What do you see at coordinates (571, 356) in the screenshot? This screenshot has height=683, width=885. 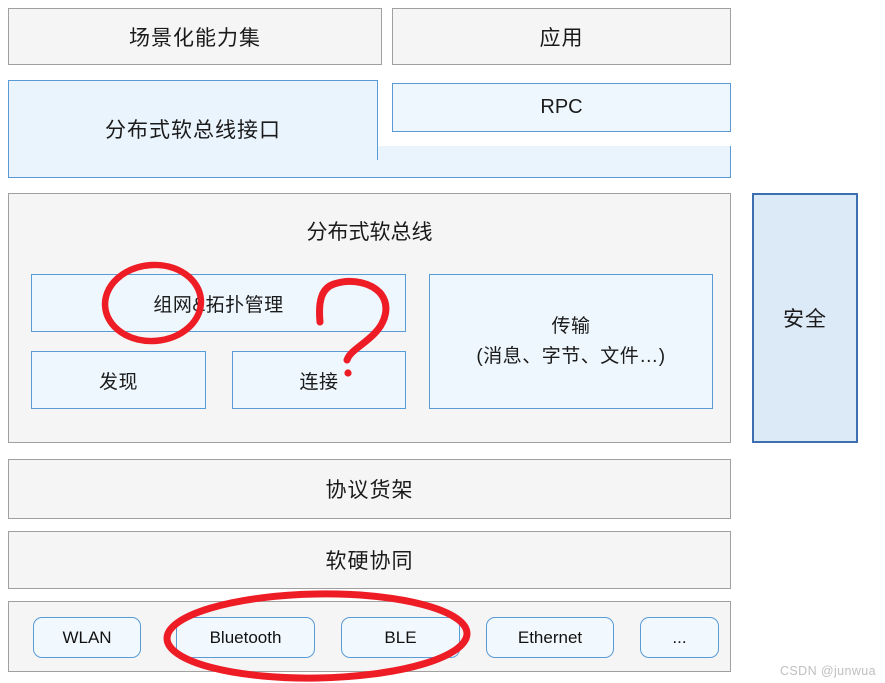 I see `transmission-subtitle: (消息、字节、文件…)` at bounding box center [571, 356].